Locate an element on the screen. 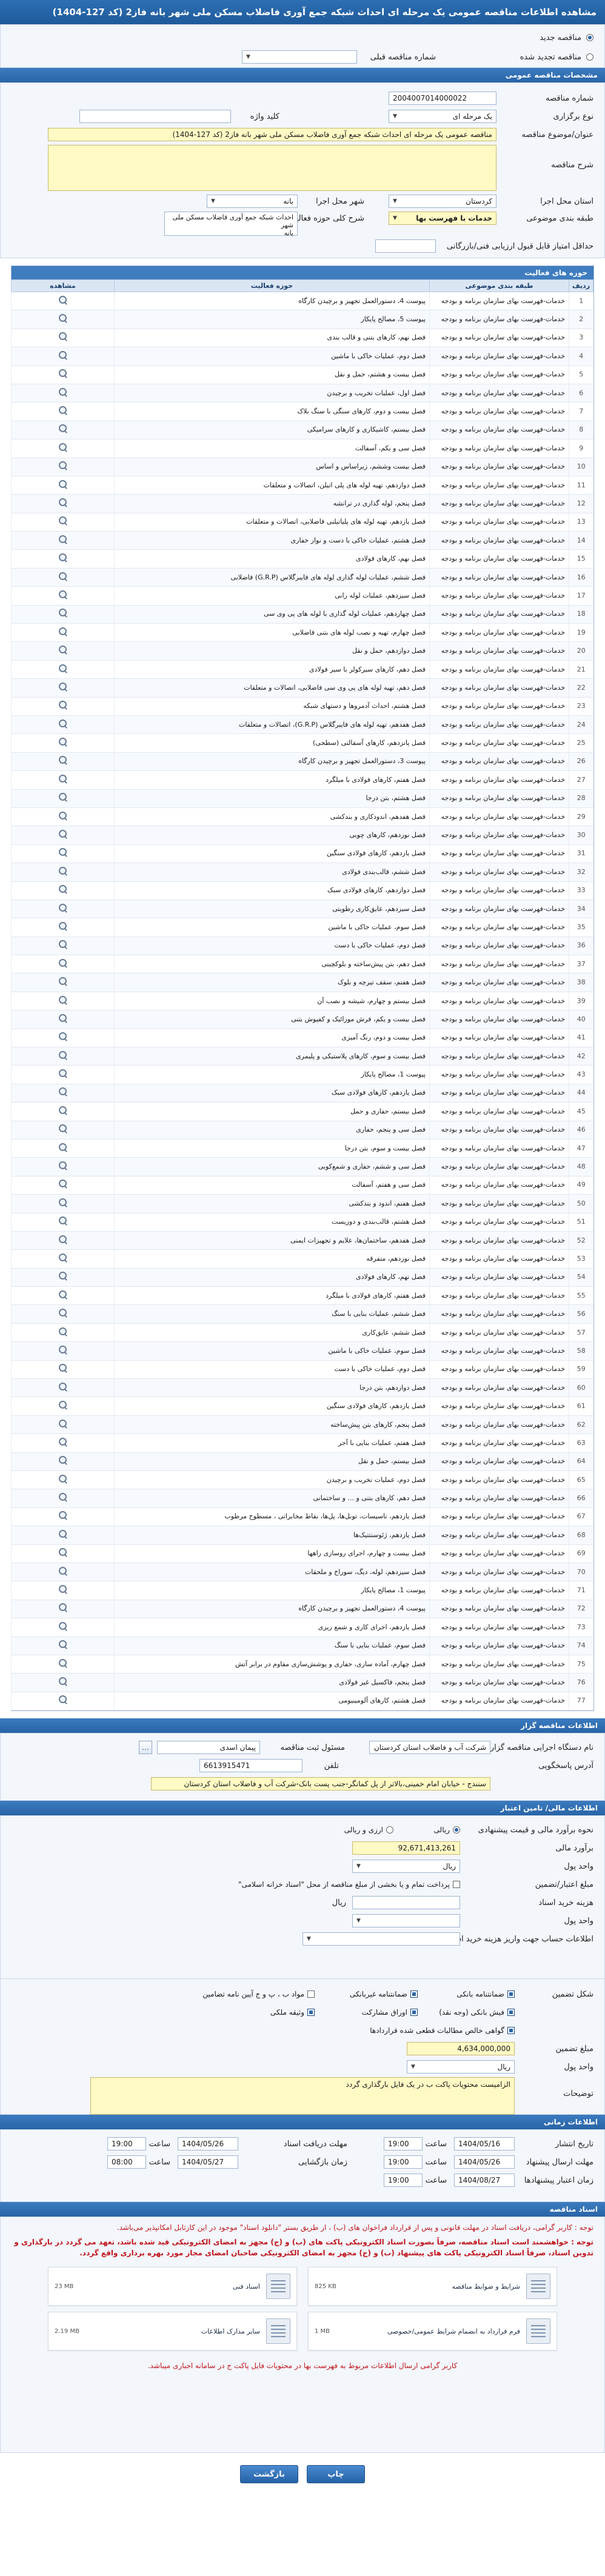 The width and height of the screenshot is (605, 2576). property-checkbox is located at coordinates (311, 2013).